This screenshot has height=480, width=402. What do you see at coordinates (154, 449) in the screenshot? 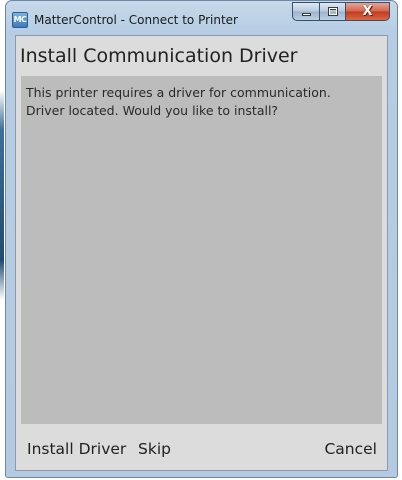
I see `skip-button: Skip` at bounding box center [154, 449].